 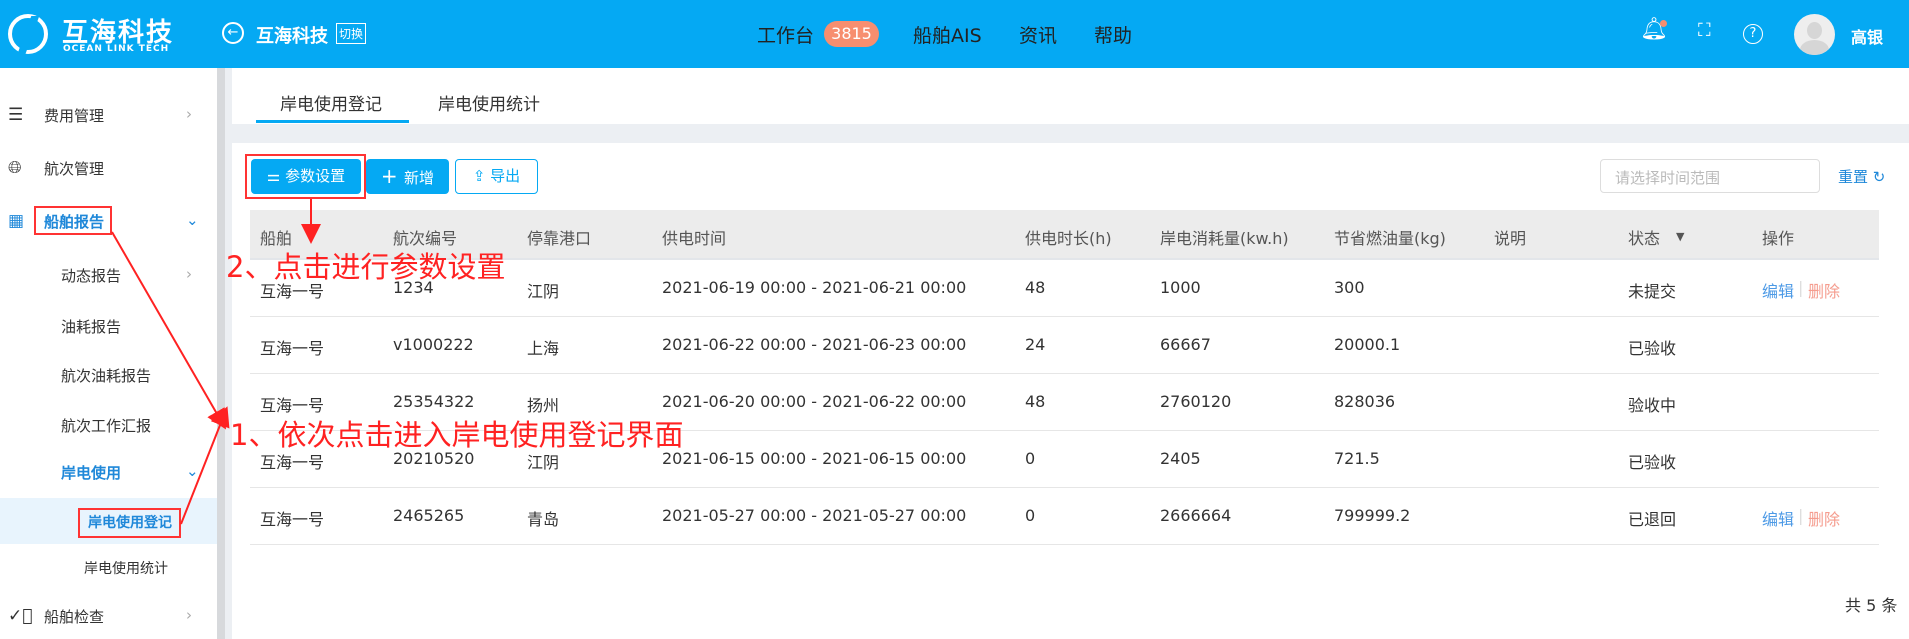 I want to click on annotation-arrows, so click(x=216, y=362).